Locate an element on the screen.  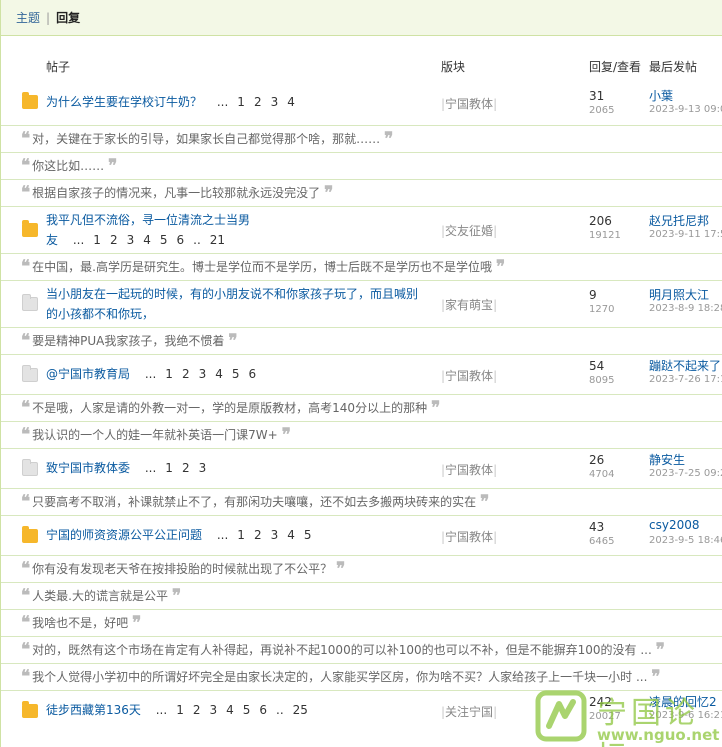
thread-title: 当小朋友在一起玩的时候，有的小朋友说不和你家孩子玩了，而且喊别 is located at coordinates (238, 294).